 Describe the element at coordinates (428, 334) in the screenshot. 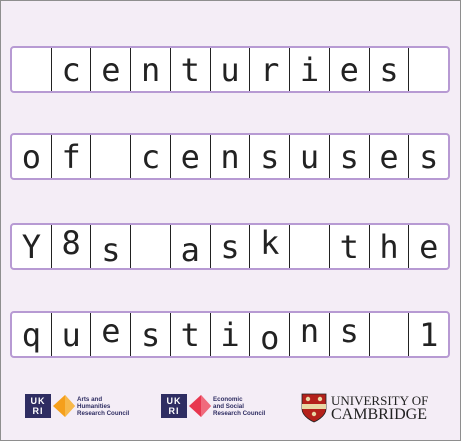

I see `letter-tile: 1` at that location.